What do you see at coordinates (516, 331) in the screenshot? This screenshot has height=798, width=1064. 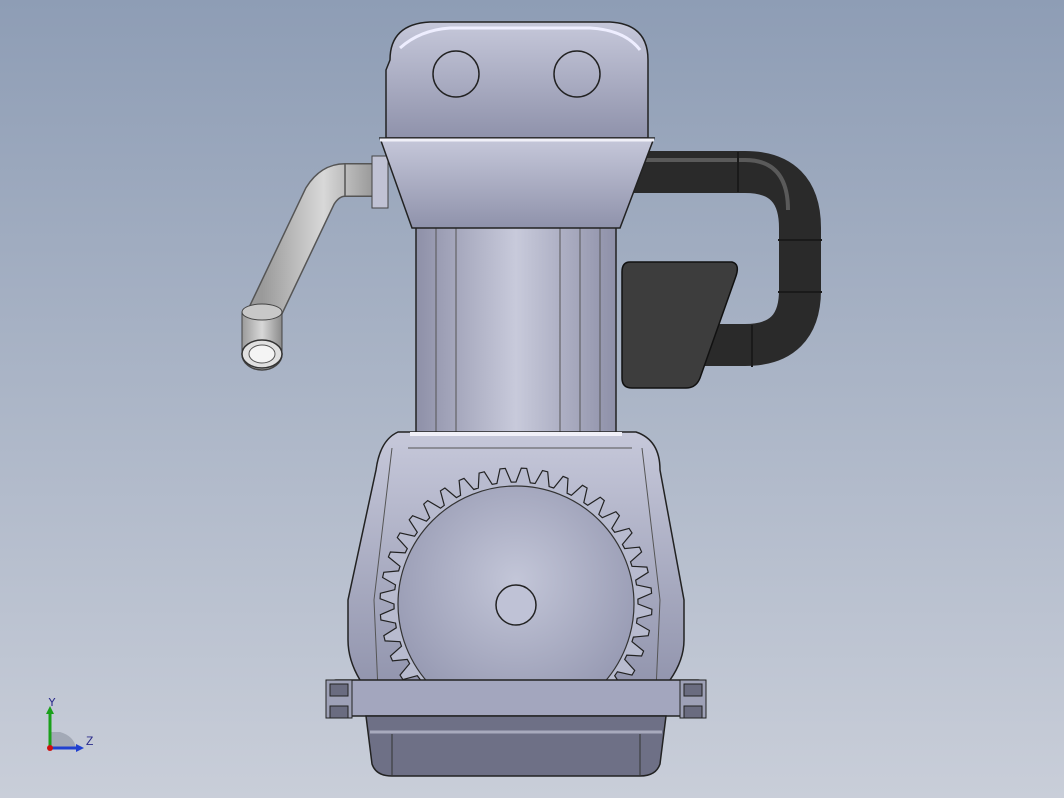 I see `cylinder-barrel` at bounding box center [516, 331].